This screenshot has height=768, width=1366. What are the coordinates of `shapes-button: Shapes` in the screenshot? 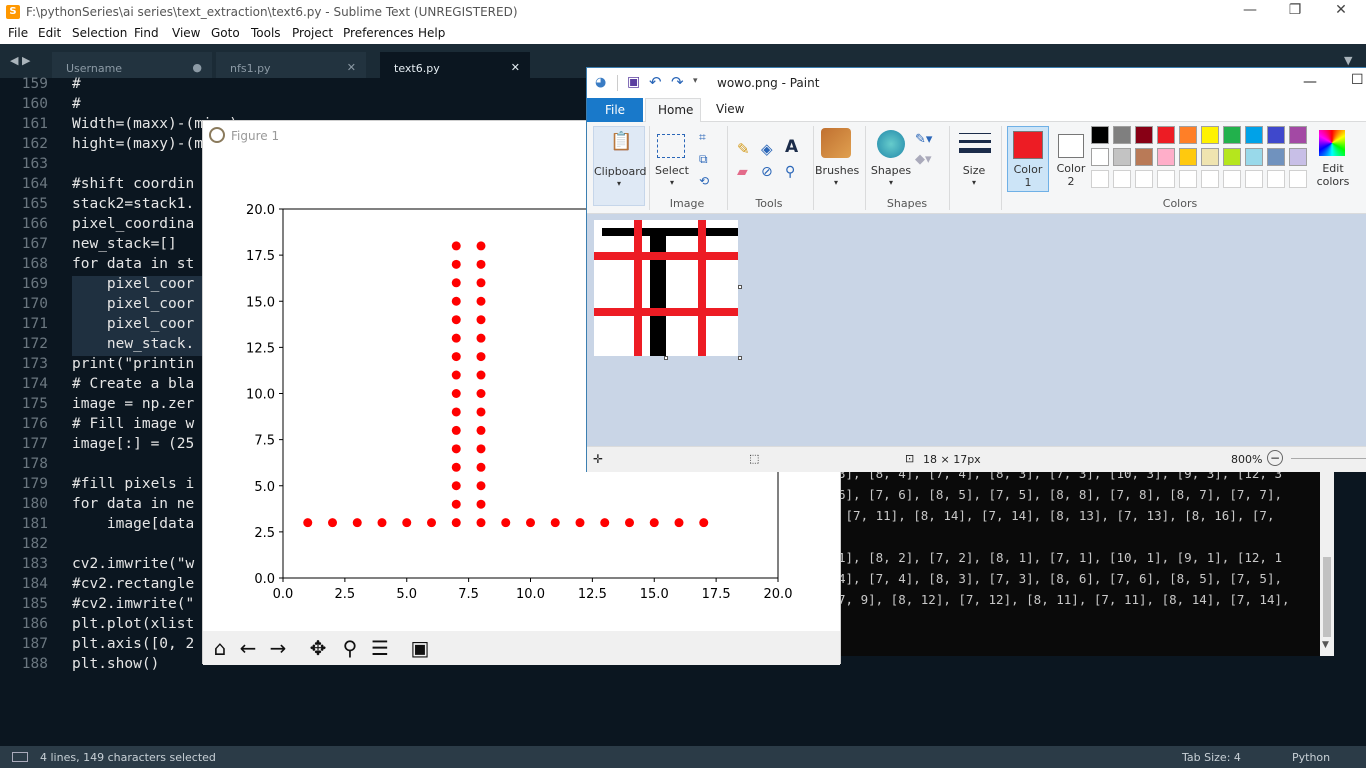 It's located at (891, 170).